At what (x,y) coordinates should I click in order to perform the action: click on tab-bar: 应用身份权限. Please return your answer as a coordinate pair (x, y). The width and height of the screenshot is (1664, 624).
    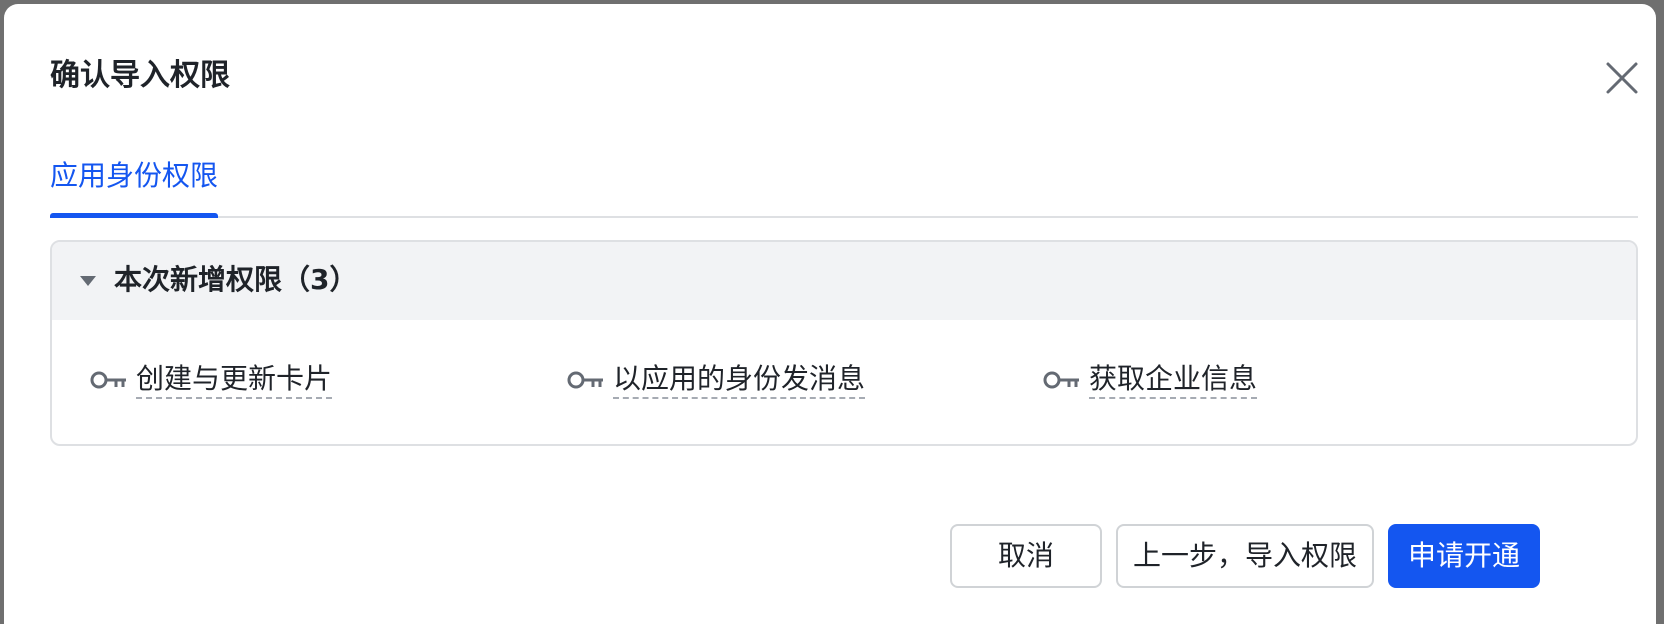
    Looking at the image, I should click on (844, 181).